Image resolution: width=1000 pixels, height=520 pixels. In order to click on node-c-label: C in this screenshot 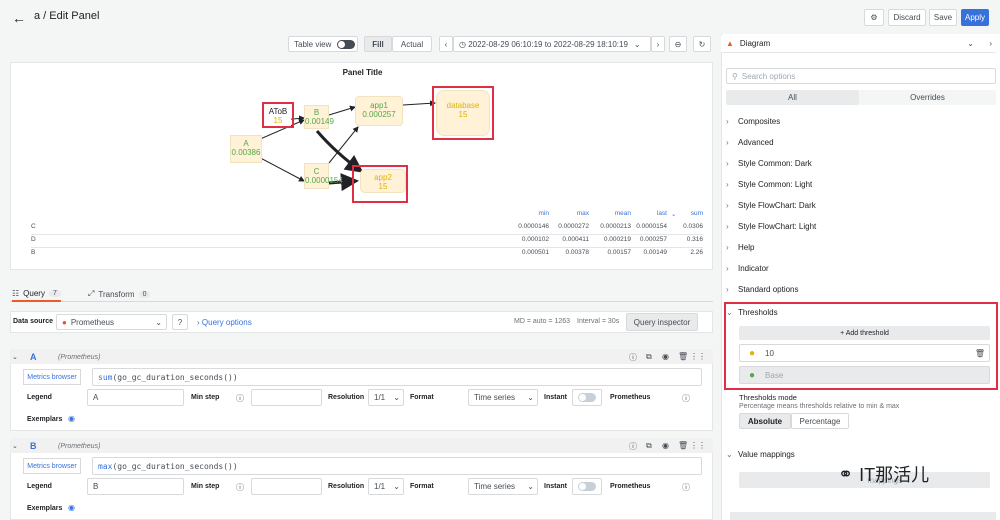, I will do `click(316, 171)`.